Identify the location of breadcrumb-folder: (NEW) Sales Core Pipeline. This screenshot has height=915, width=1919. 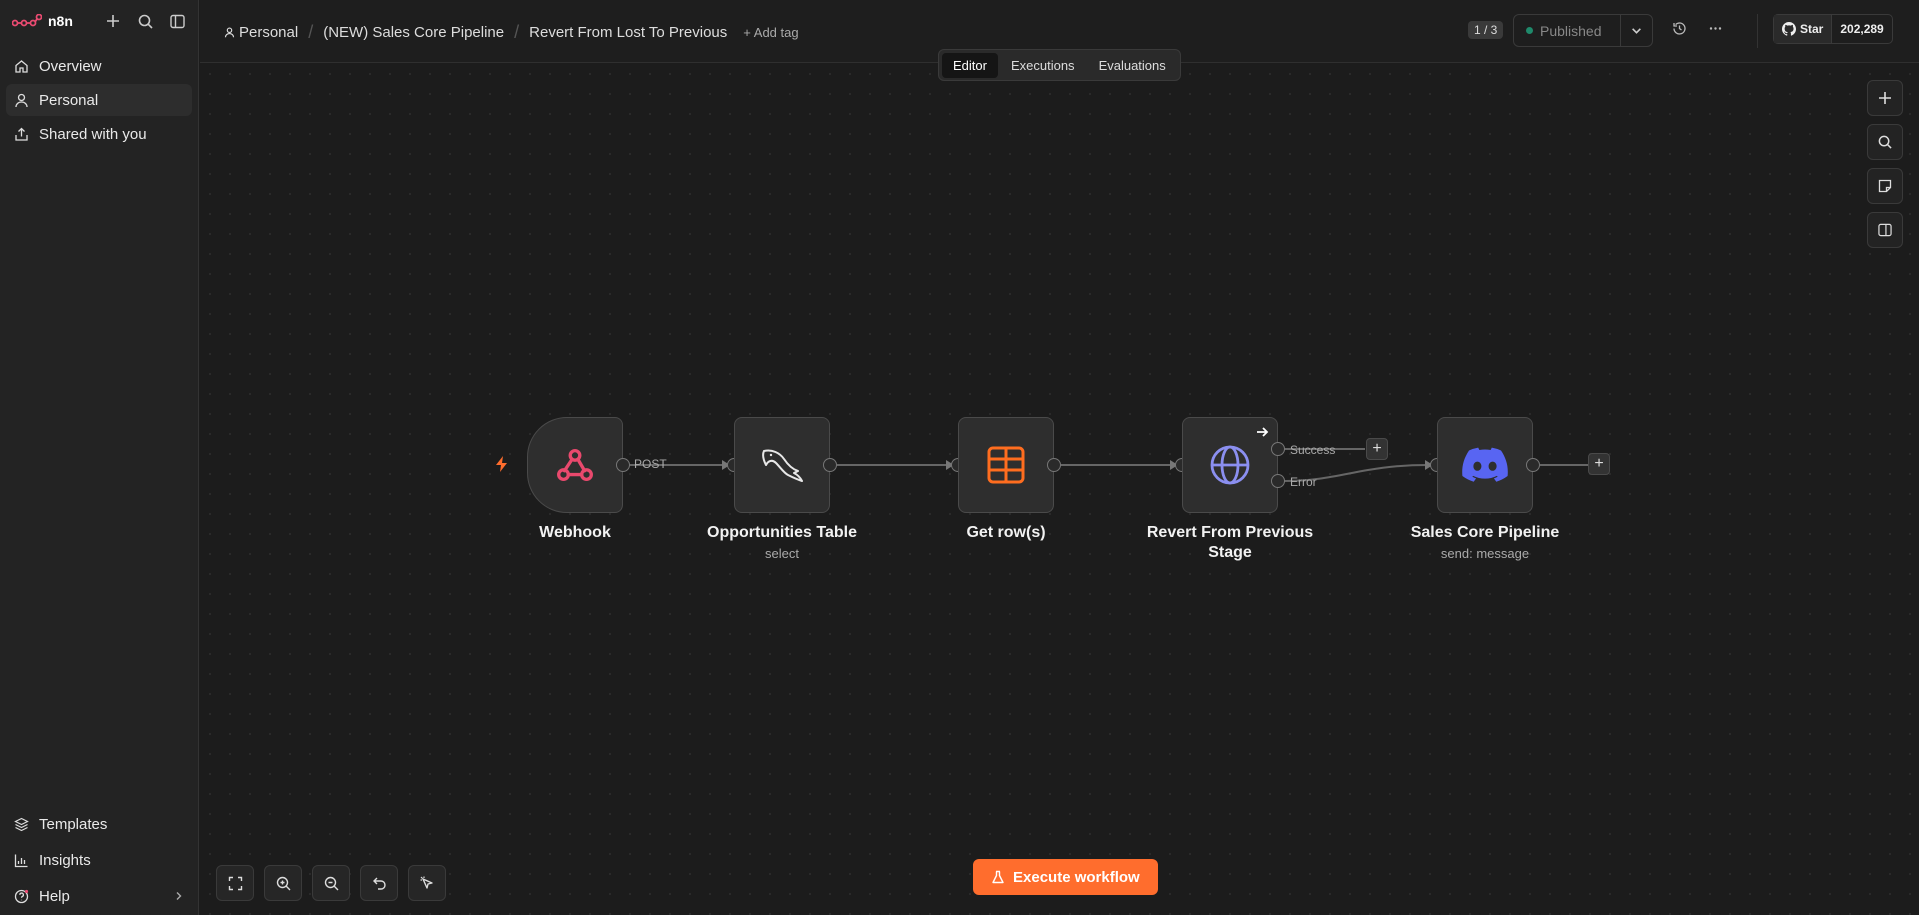
(413, 32).